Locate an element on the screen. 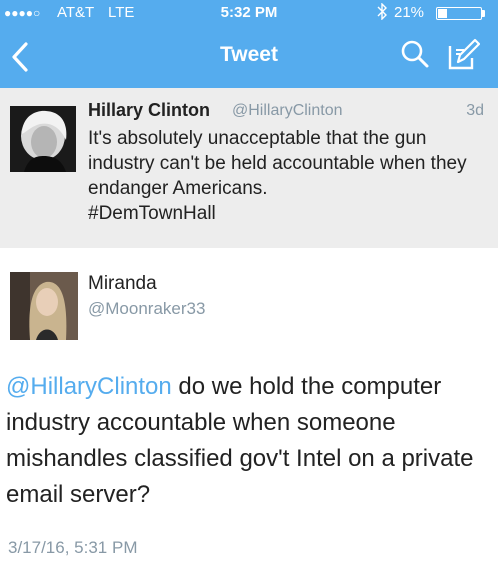 The width and height of the screenshot is (498, 567). bluetooth-icon is located at coordinates (382, 13).